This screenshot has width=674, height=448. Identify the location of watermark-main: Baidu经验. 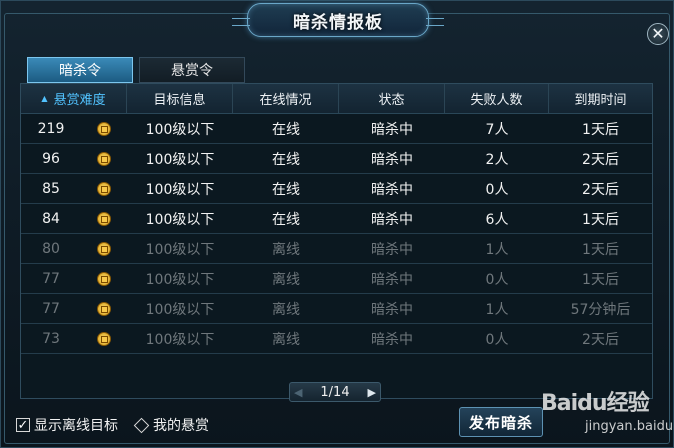
(595, 403).